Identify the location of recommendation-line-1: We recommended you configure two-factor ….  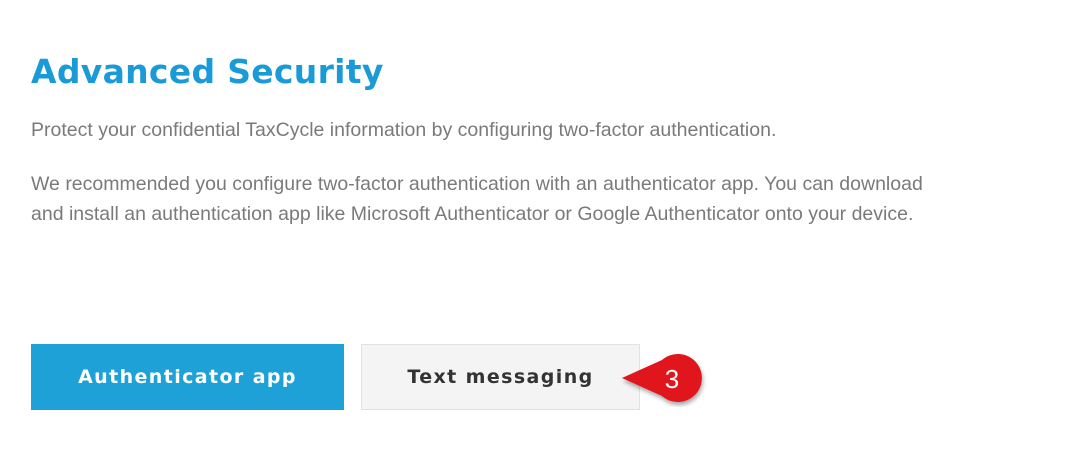
(477, 184).